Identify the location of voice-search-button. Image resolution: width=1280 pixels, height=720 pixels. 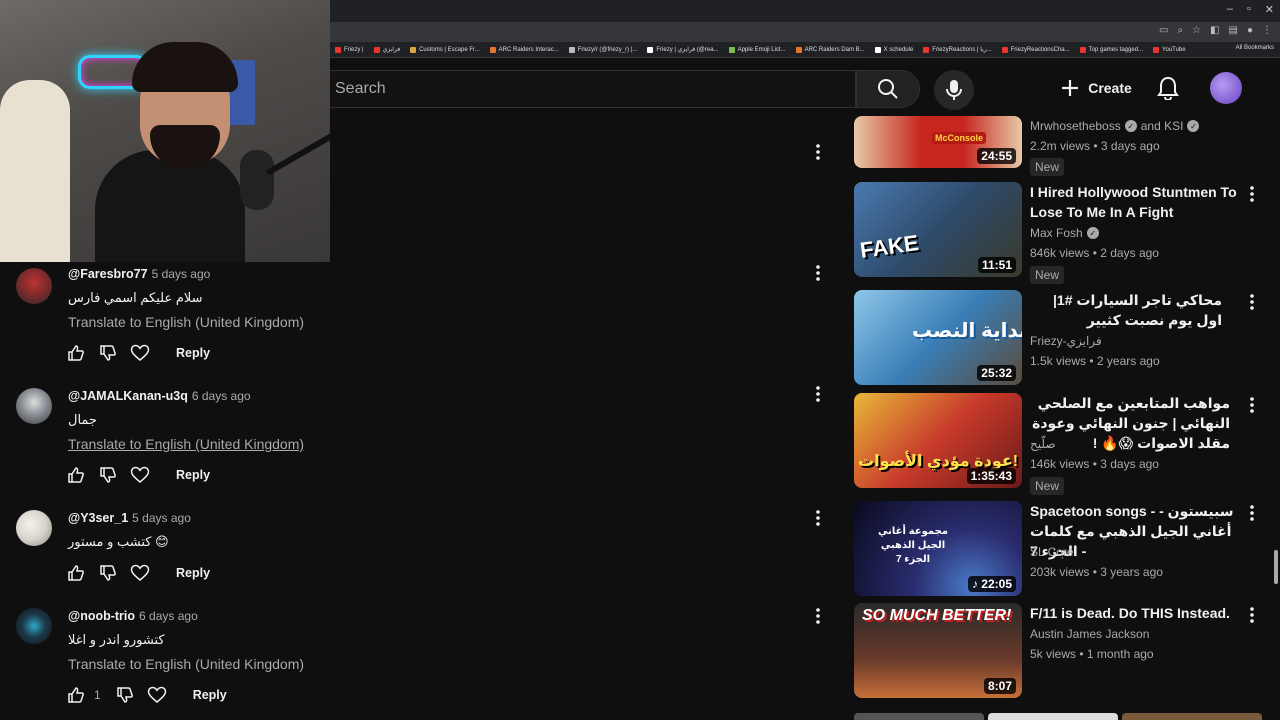
(954, 90).